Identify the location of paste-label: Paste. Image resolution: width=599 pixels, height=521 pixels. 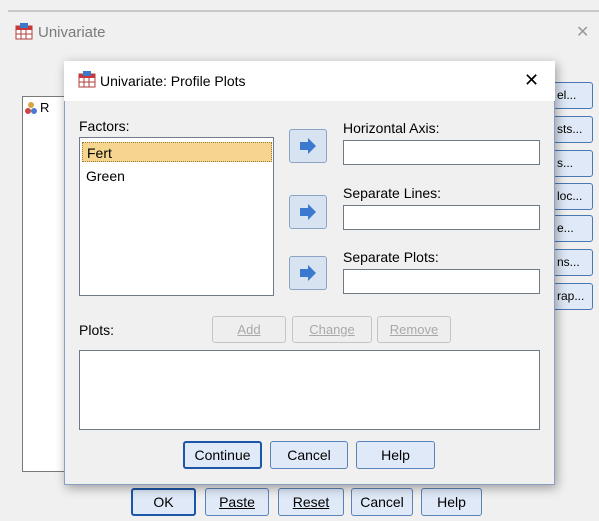
(237, 502).